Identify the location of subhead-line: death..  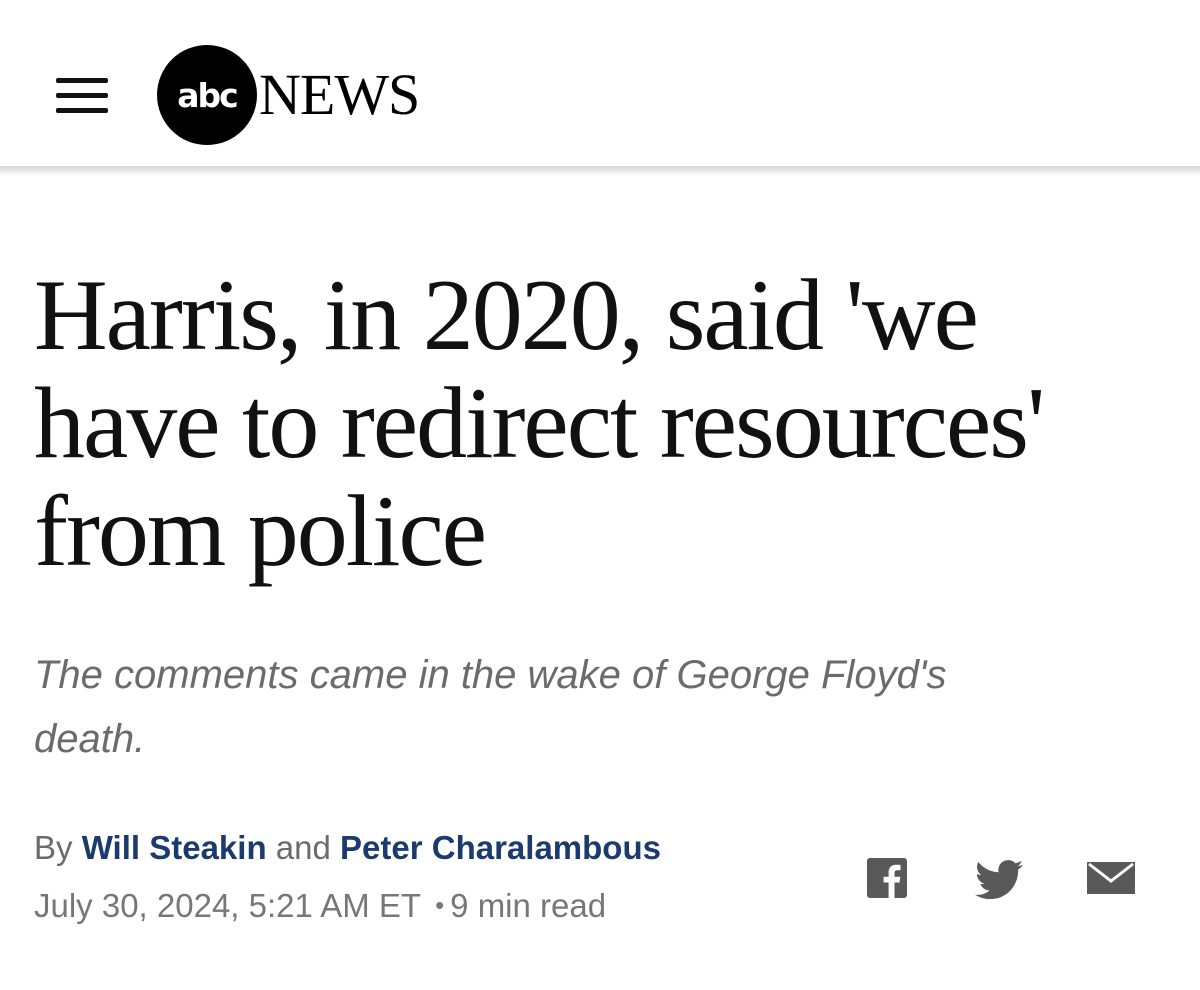
(90, 739).